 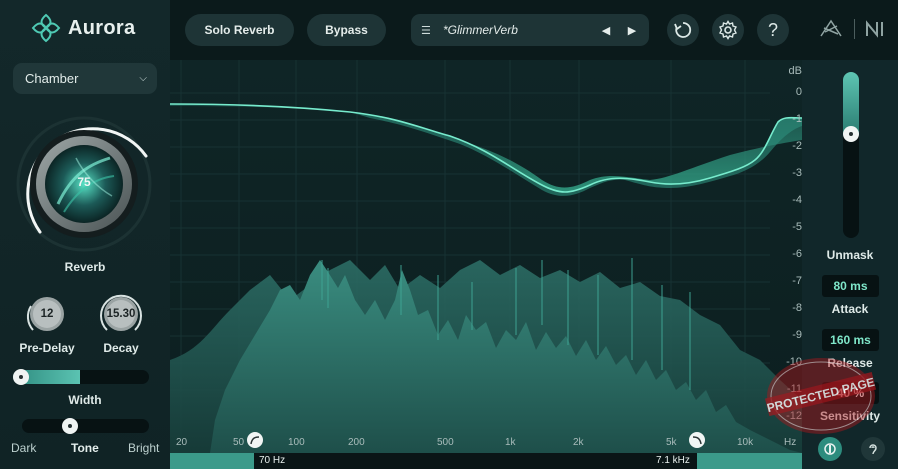 What do you see at coordinates (428, 30) in the screenshot?
I see `preset-list-icon: ☰` at bounding box center [428, 30].